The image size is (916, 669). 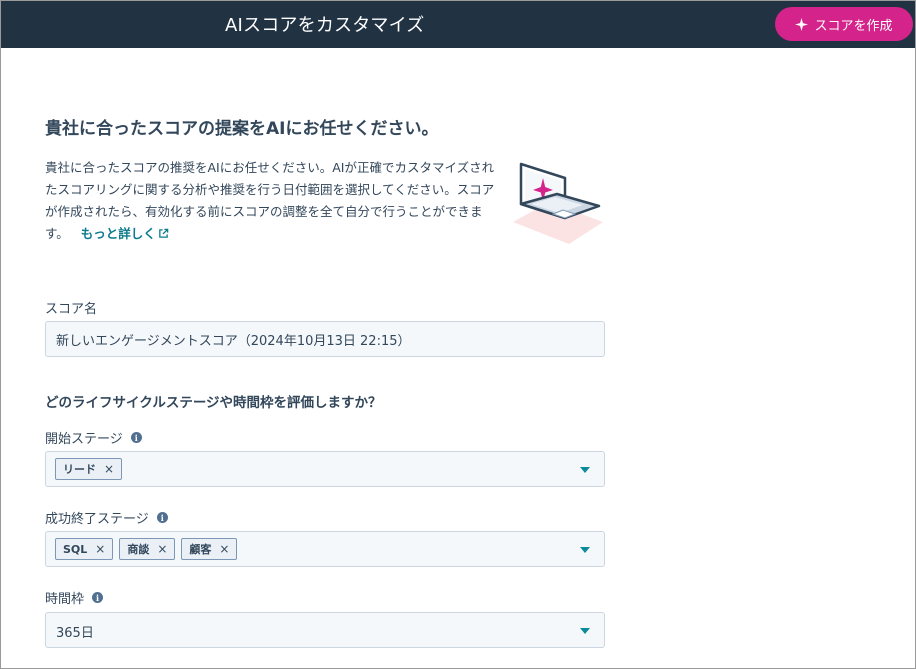 I want to click on intro-heading: 貴社に合ったスコアの提案をAIにお任せください。, so click(x=242, y=129).